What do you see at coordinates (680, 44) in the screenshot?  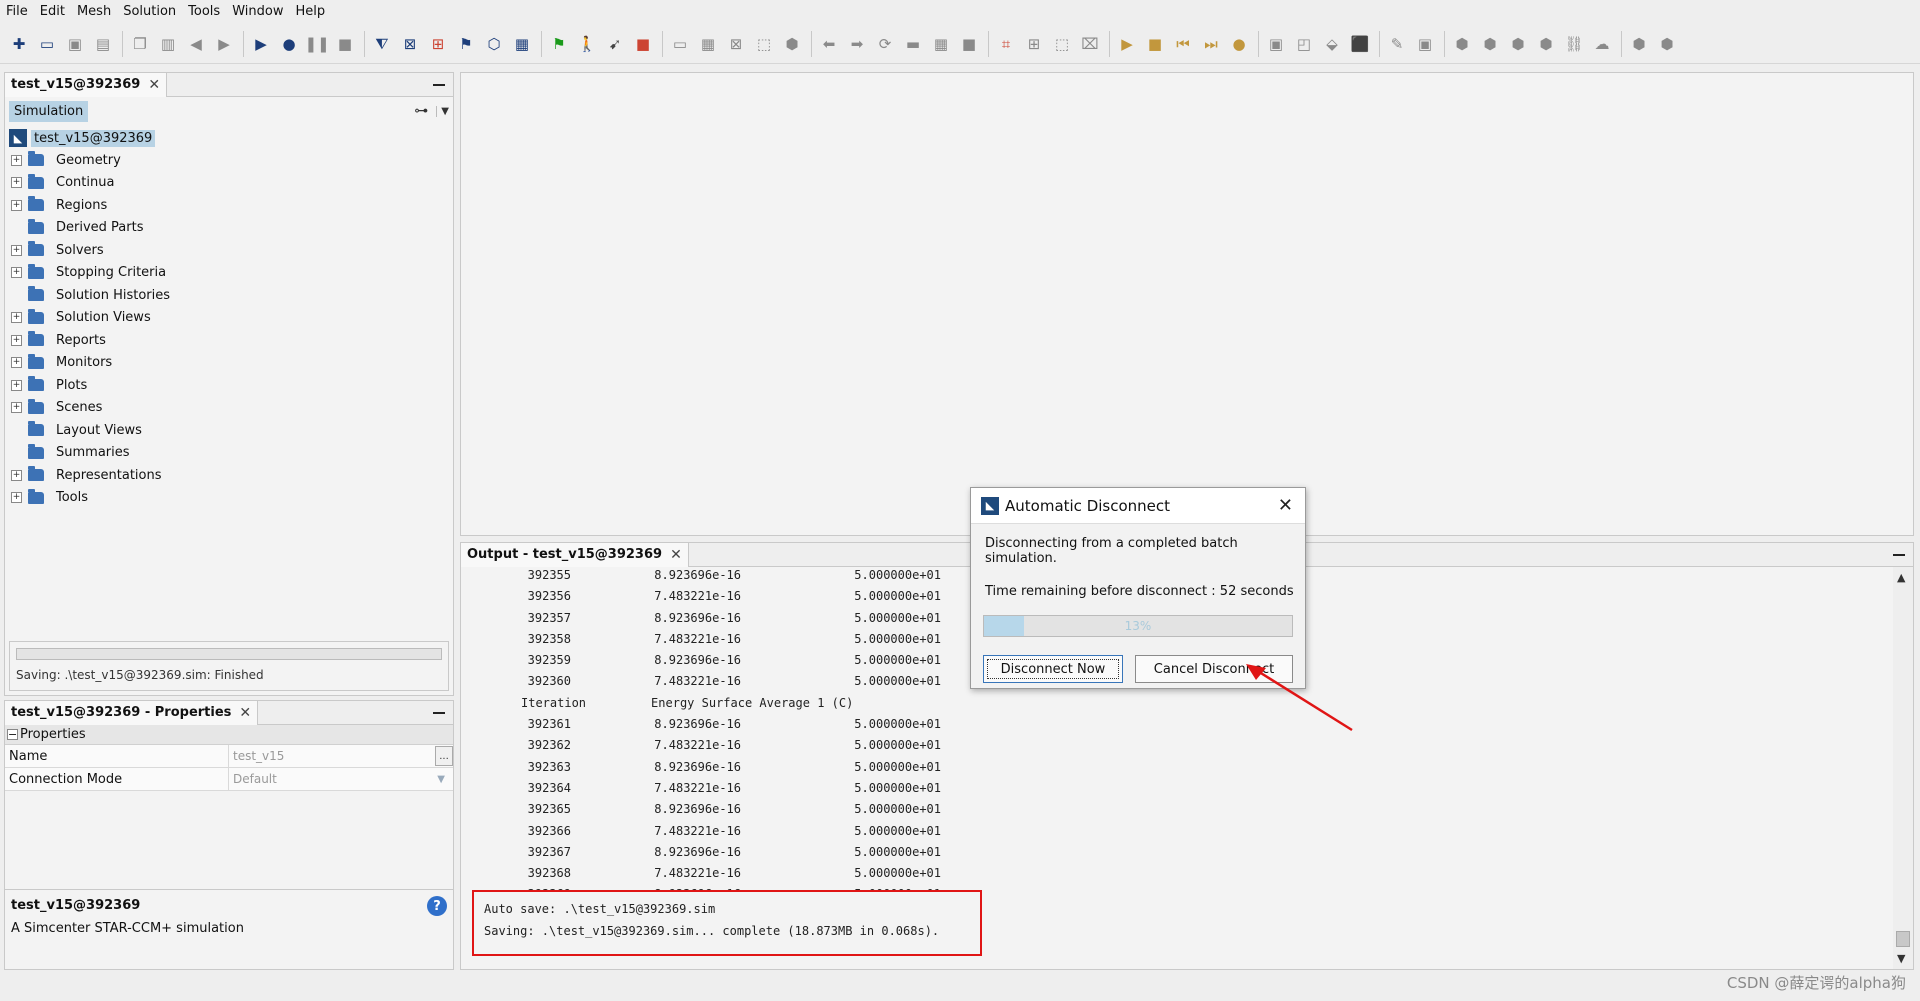 I see `new-scene-icon: ▭` at bounding box center [680, 44].